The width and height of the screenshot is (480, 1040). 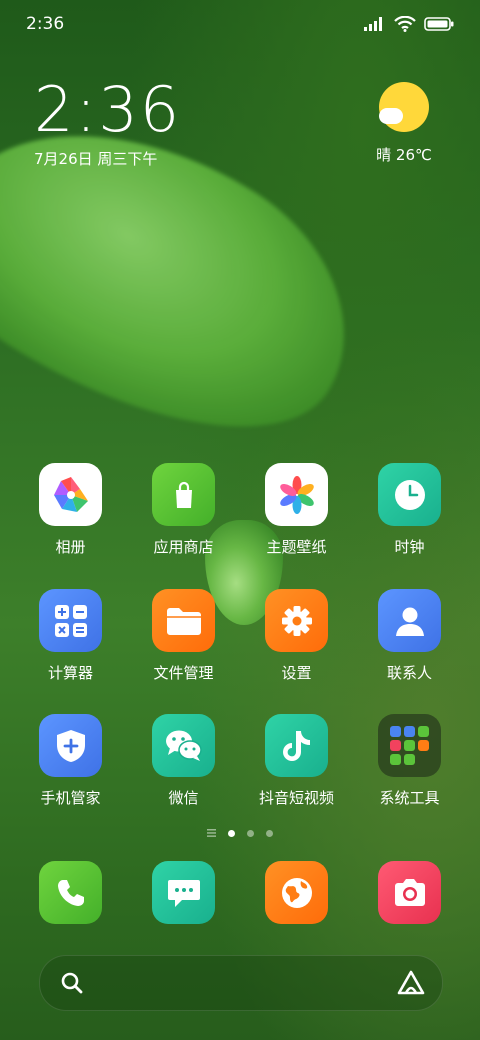 I want to click on clock-date: 7月26日 周三下午, so click(x=96, y=159).